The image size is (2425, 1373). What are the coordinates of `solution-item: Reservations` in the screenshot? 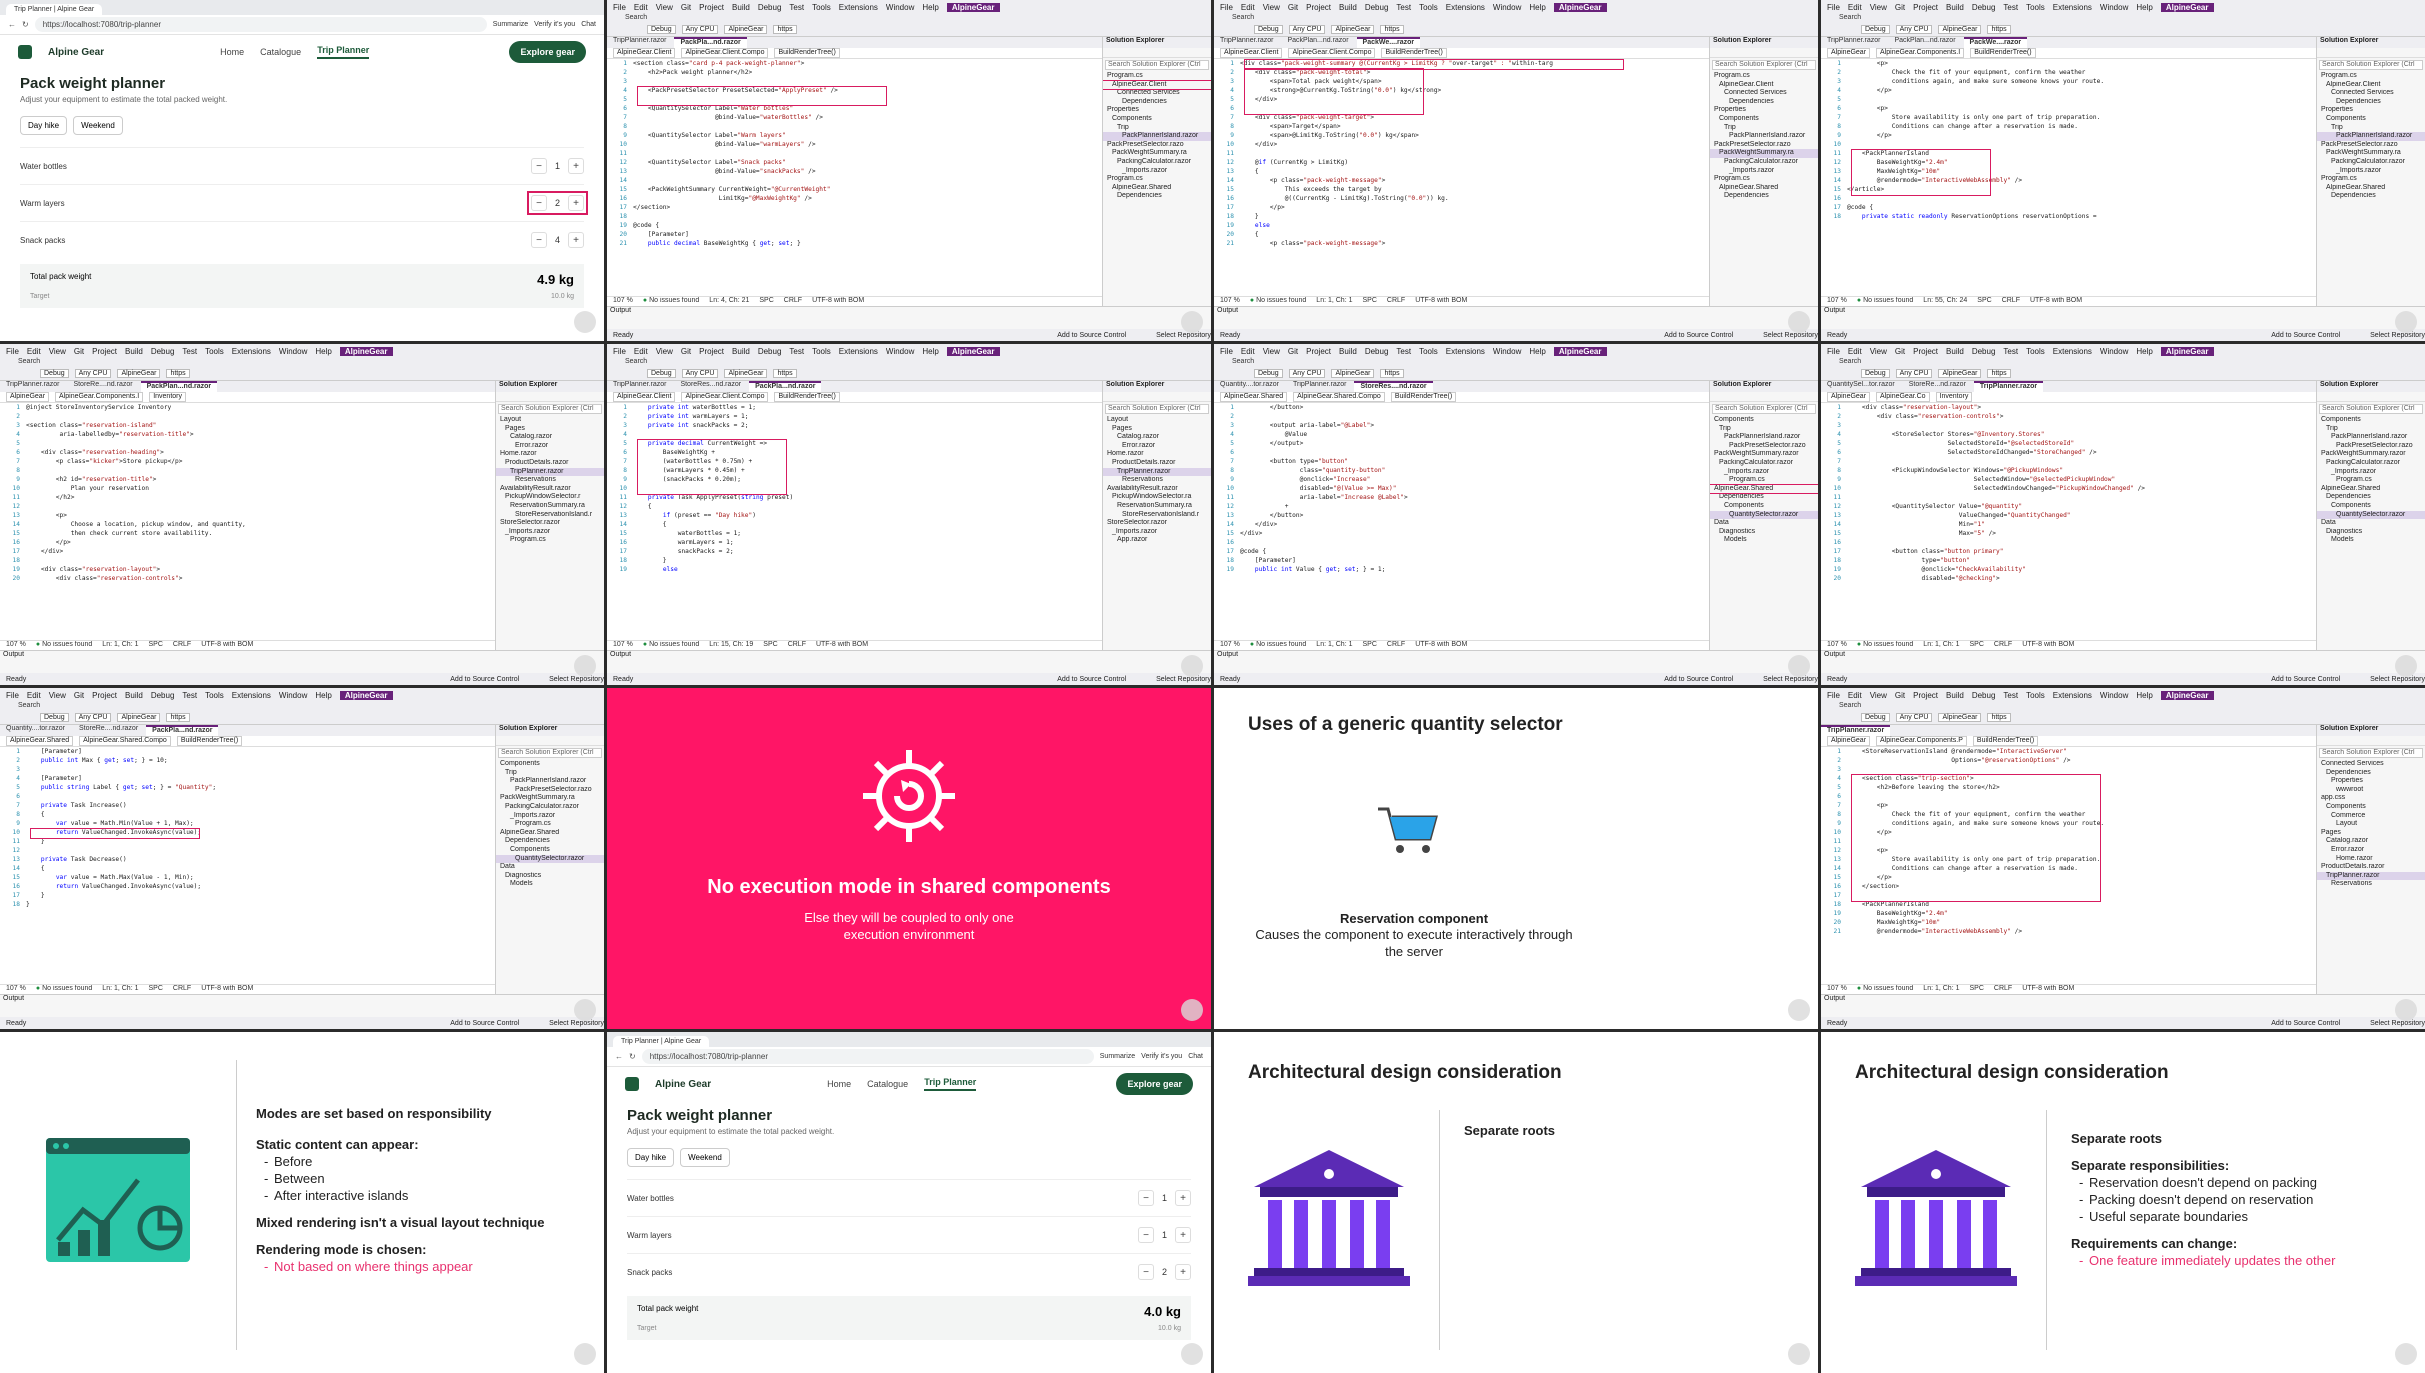 It's located at (1157, 480).